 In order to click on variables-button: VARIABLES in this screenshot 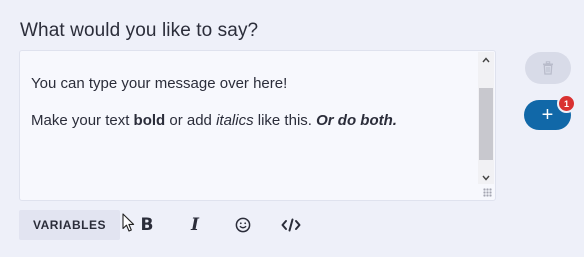, I will do `click(69, 225)`.